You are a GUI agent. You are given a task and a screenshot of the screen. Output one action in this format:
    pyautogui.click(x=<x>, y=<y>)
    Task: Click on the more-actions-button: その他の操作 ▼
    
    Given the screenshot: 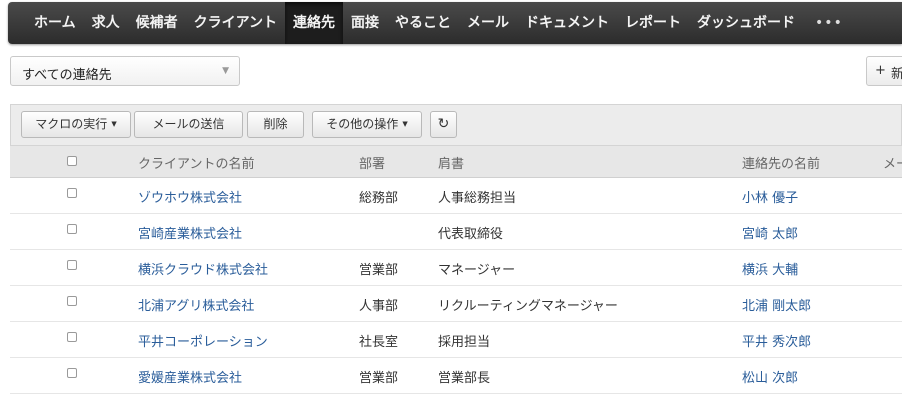 What is the action you would take?
    pyautogui.click(x=367, y=124)
    